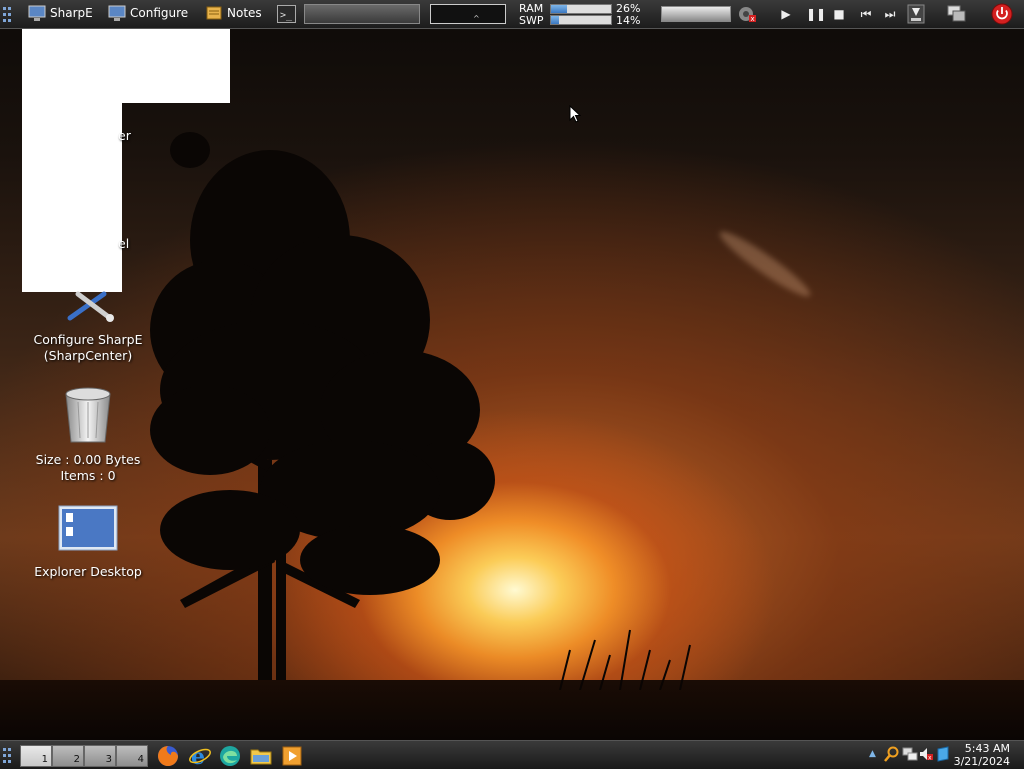  What do you see at coordinates (362, 14) in the screenshot?
I see `run-command-field` at bounding box center [362, 14].